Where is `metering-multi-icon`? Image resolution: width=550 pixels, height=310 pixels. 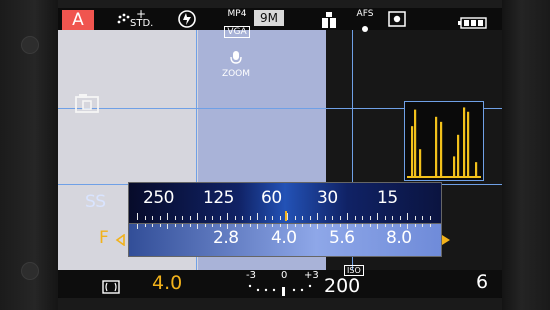 metering-multi-icon is located at coordinates (397, 19).